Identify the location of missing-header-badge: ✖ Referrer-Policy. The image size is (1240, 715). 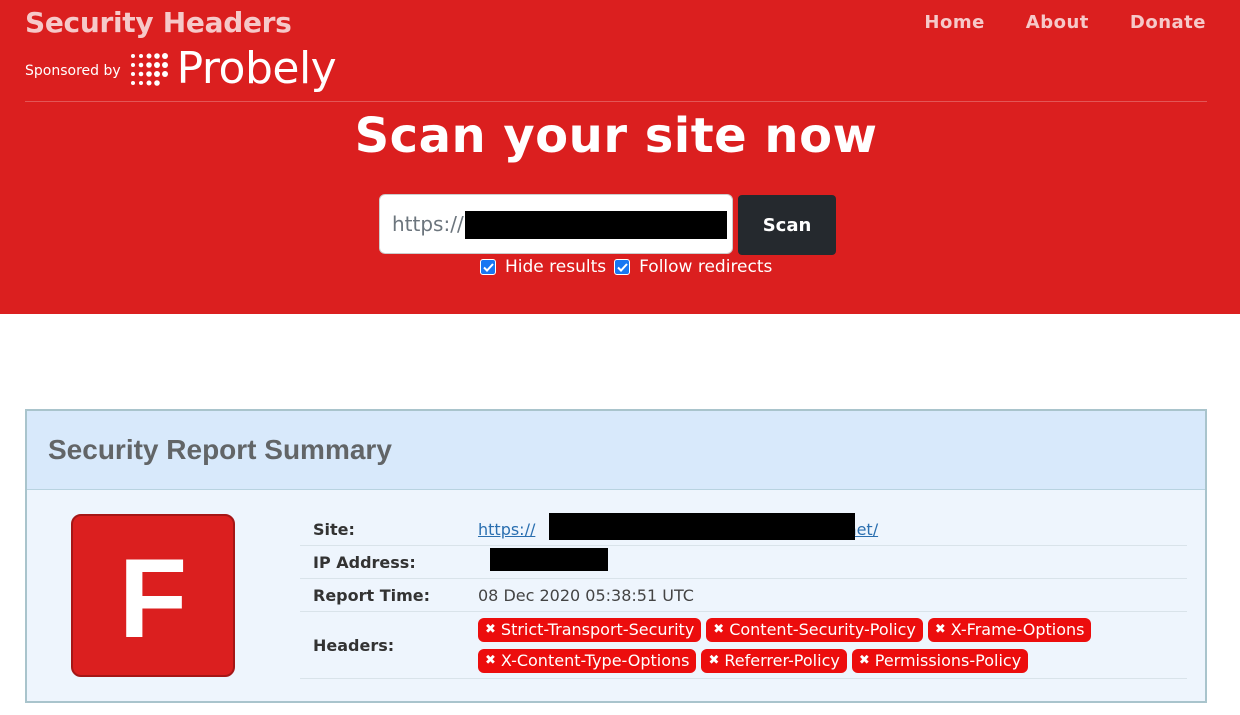
(774, 660).